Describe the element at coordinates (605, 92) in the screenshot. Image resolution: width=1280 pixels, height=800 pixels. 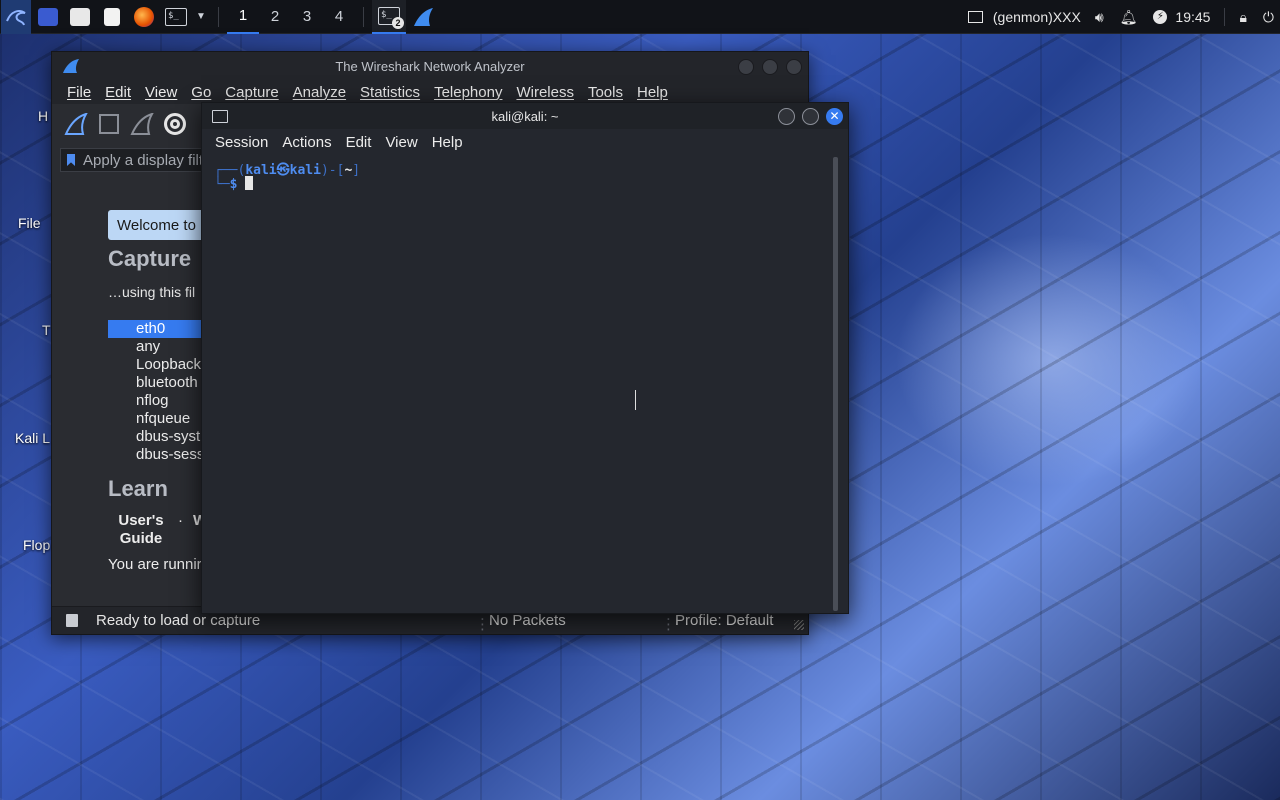
I see `menu-tools: Tools` at that location.